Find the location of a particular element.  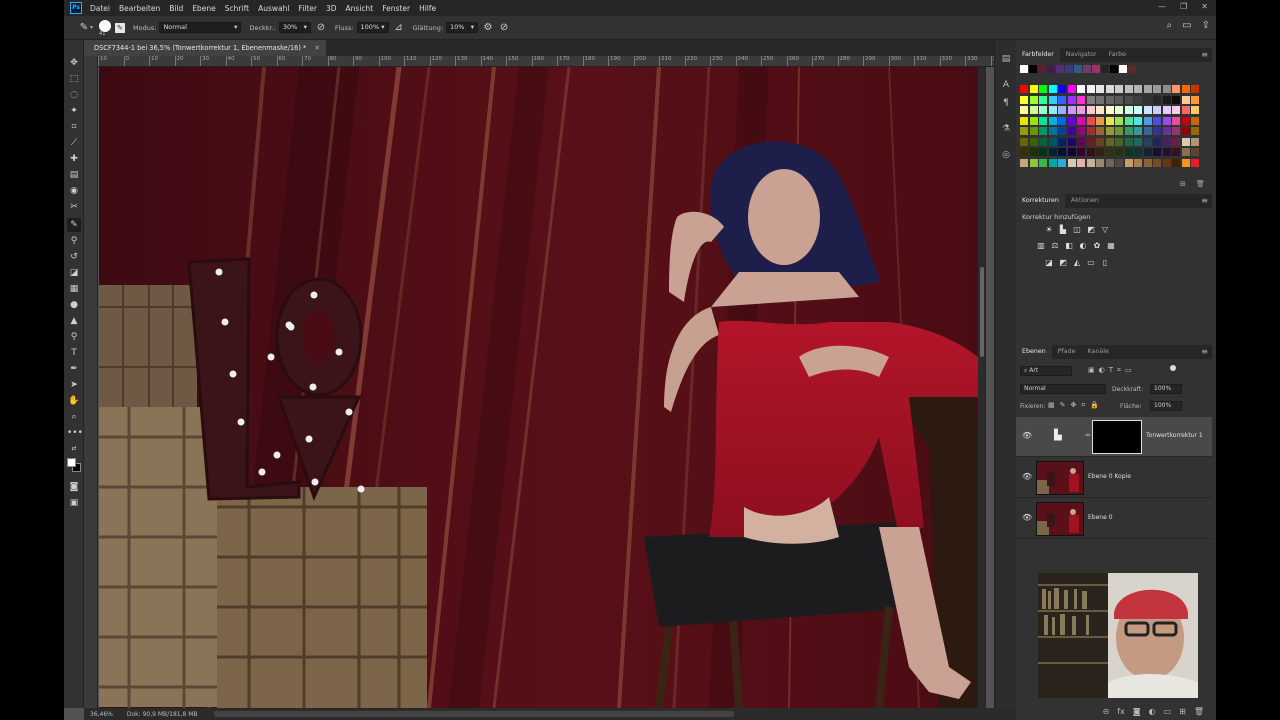

zoom-tool-icon: ⌕ is located at coordinates (74, 417).